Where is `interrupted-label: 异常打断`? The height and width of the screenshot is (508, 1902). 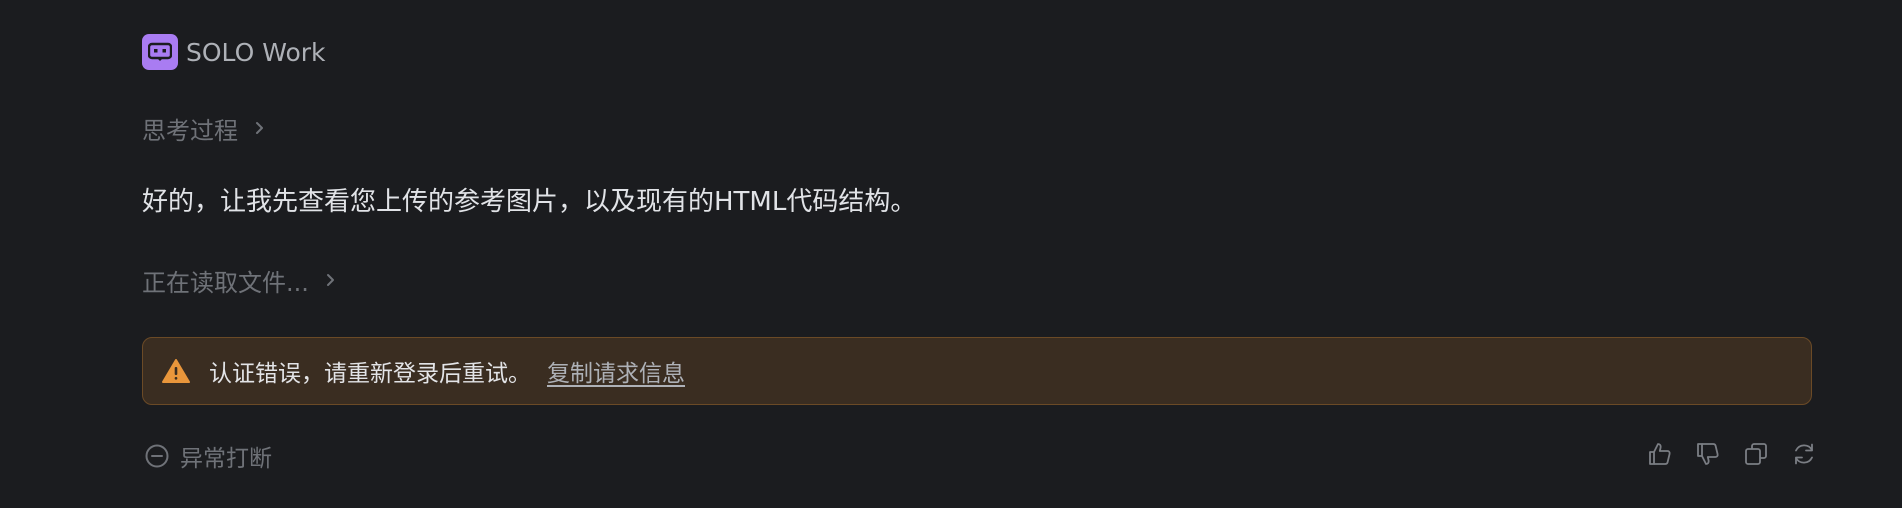 interrupted-label: 异常打断 is located at coordinates (226, 459).